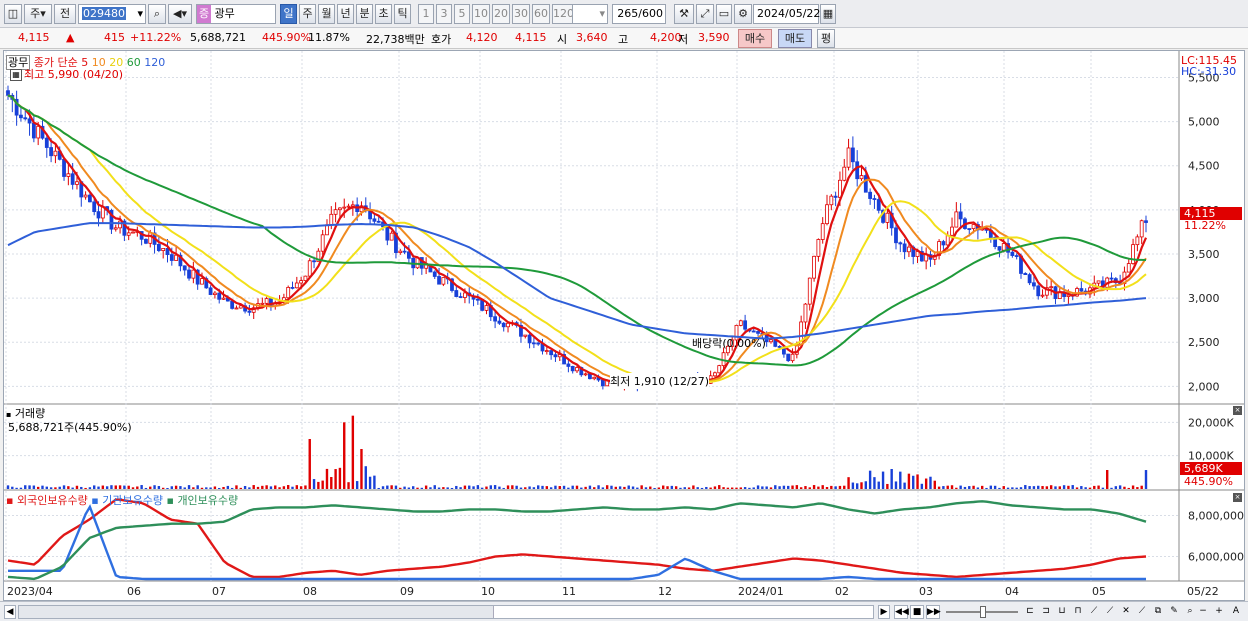 Image resolution: width=1248 pixels, height=621 pixels. I want to click on period-button-6: 틱, so click(402, 14).